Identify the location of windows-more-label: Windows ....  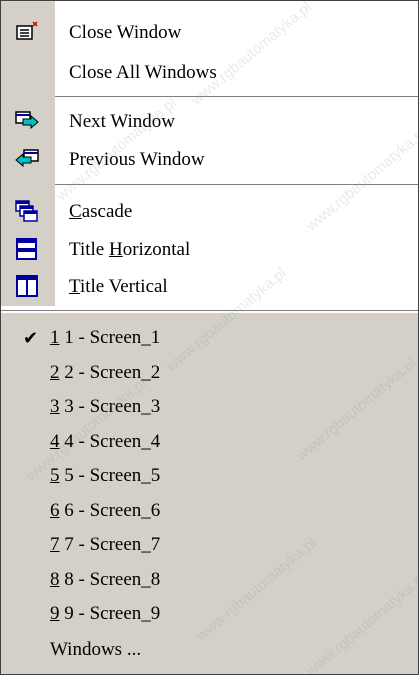
(96, 649).